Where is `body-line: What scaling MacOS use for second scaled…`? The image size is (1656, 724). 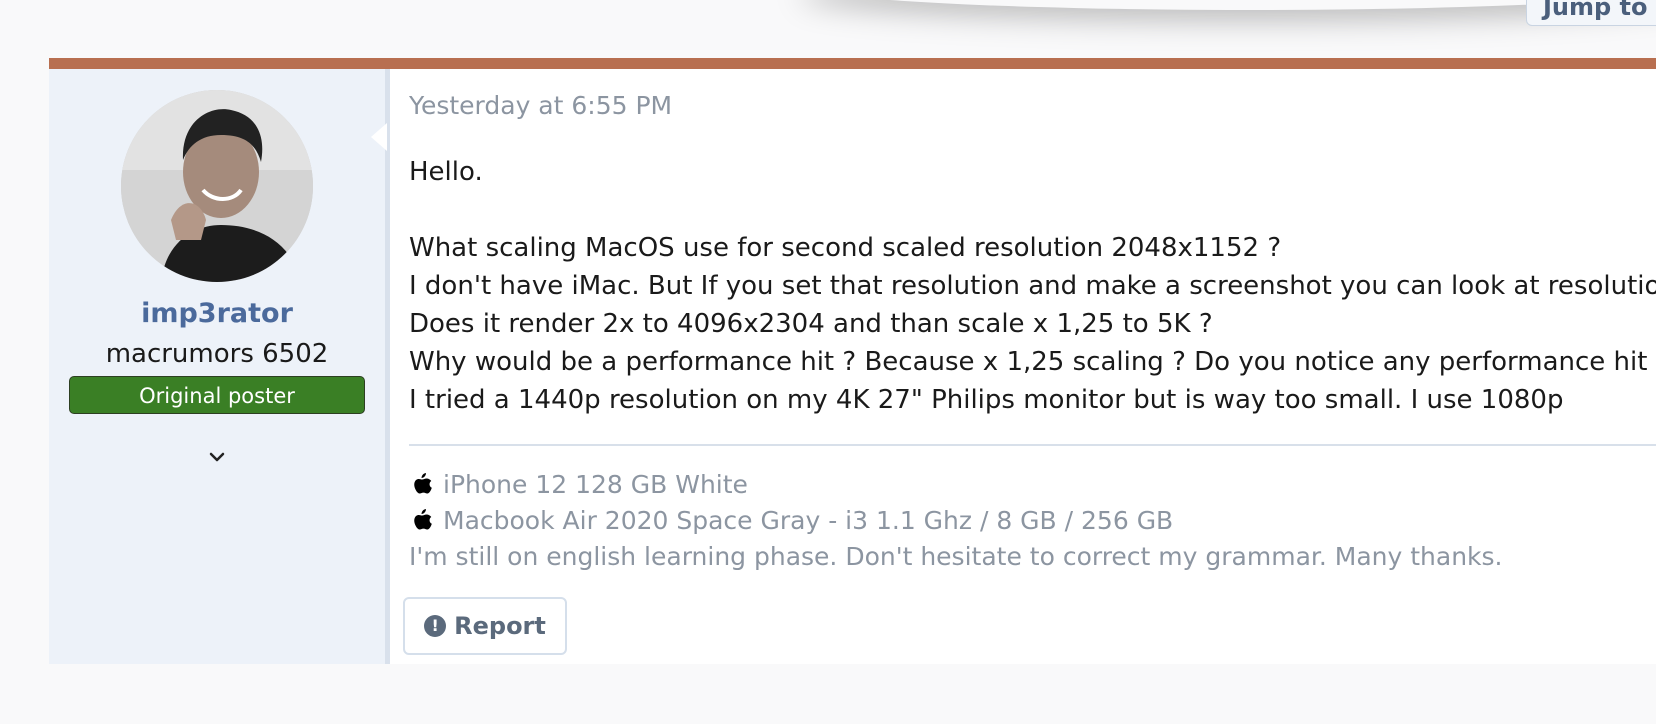 body-line: What scaling MacOS use for second scaled… is located at coordinates (845, 248).